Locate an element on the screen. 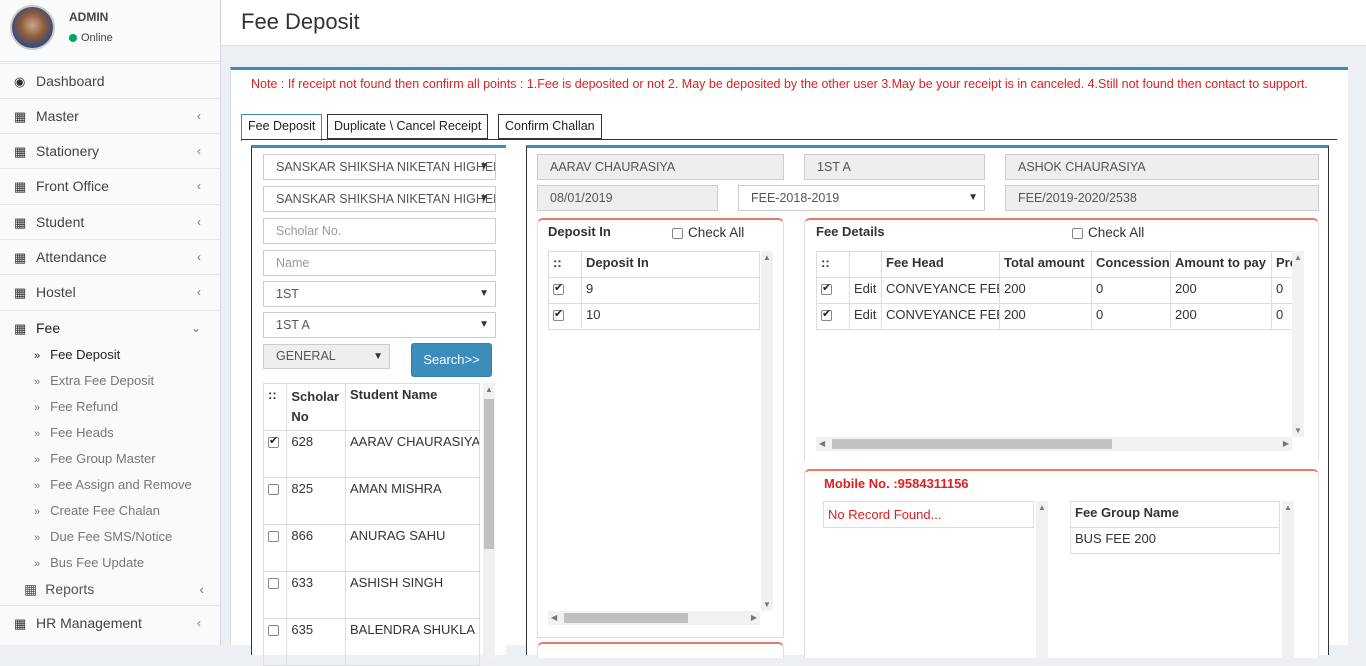  sidebar-subitem-due-fee-sms: » Due Fee SMS/Notice is located at coordinates (103, 537).